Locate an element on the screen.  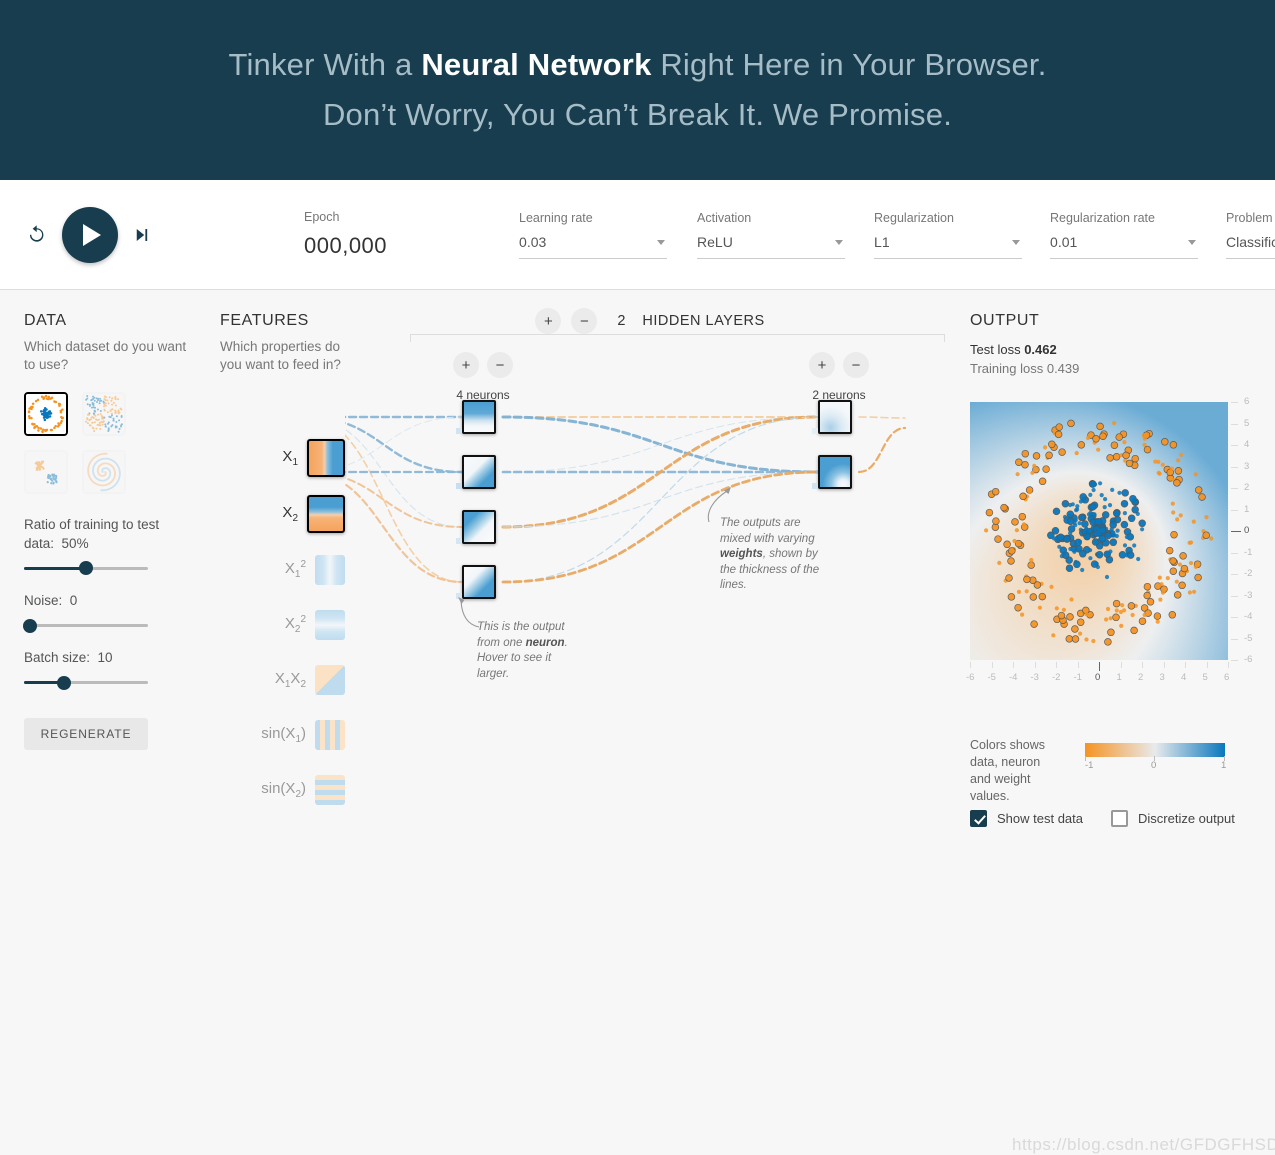
play-triangle is located at coordinates (92, 234).